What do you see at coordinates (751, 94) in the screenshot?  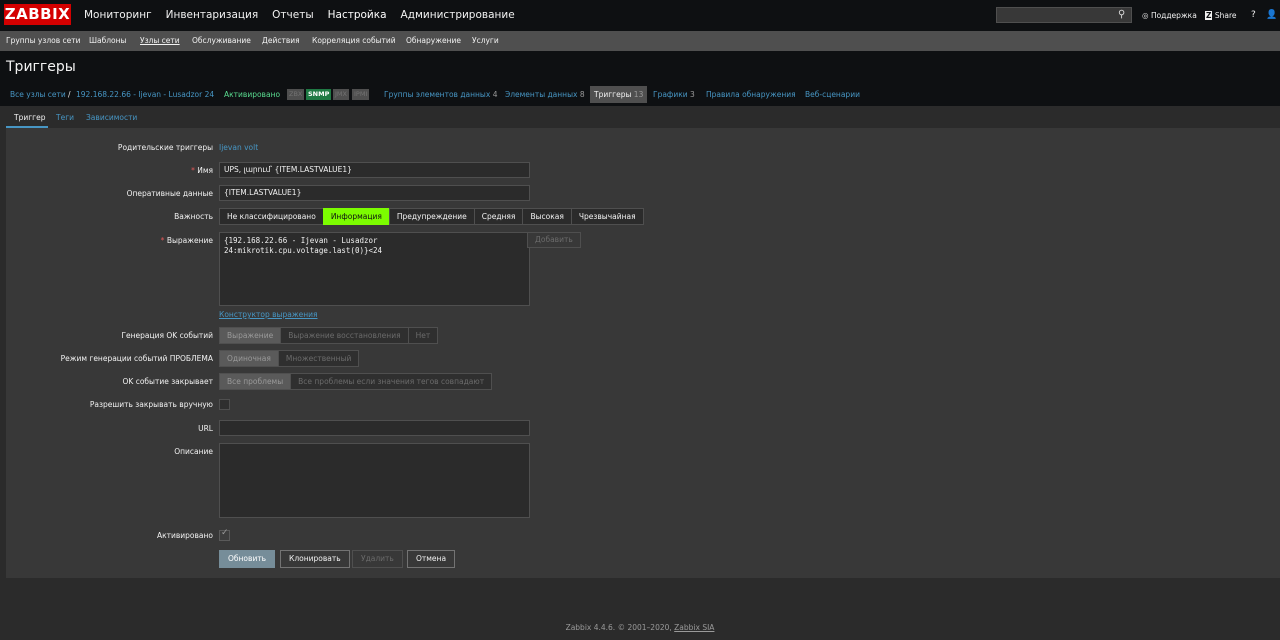 I see `breadcrumb-discovery-rules: Правила обнаружения` at bounding box center [751, 94].